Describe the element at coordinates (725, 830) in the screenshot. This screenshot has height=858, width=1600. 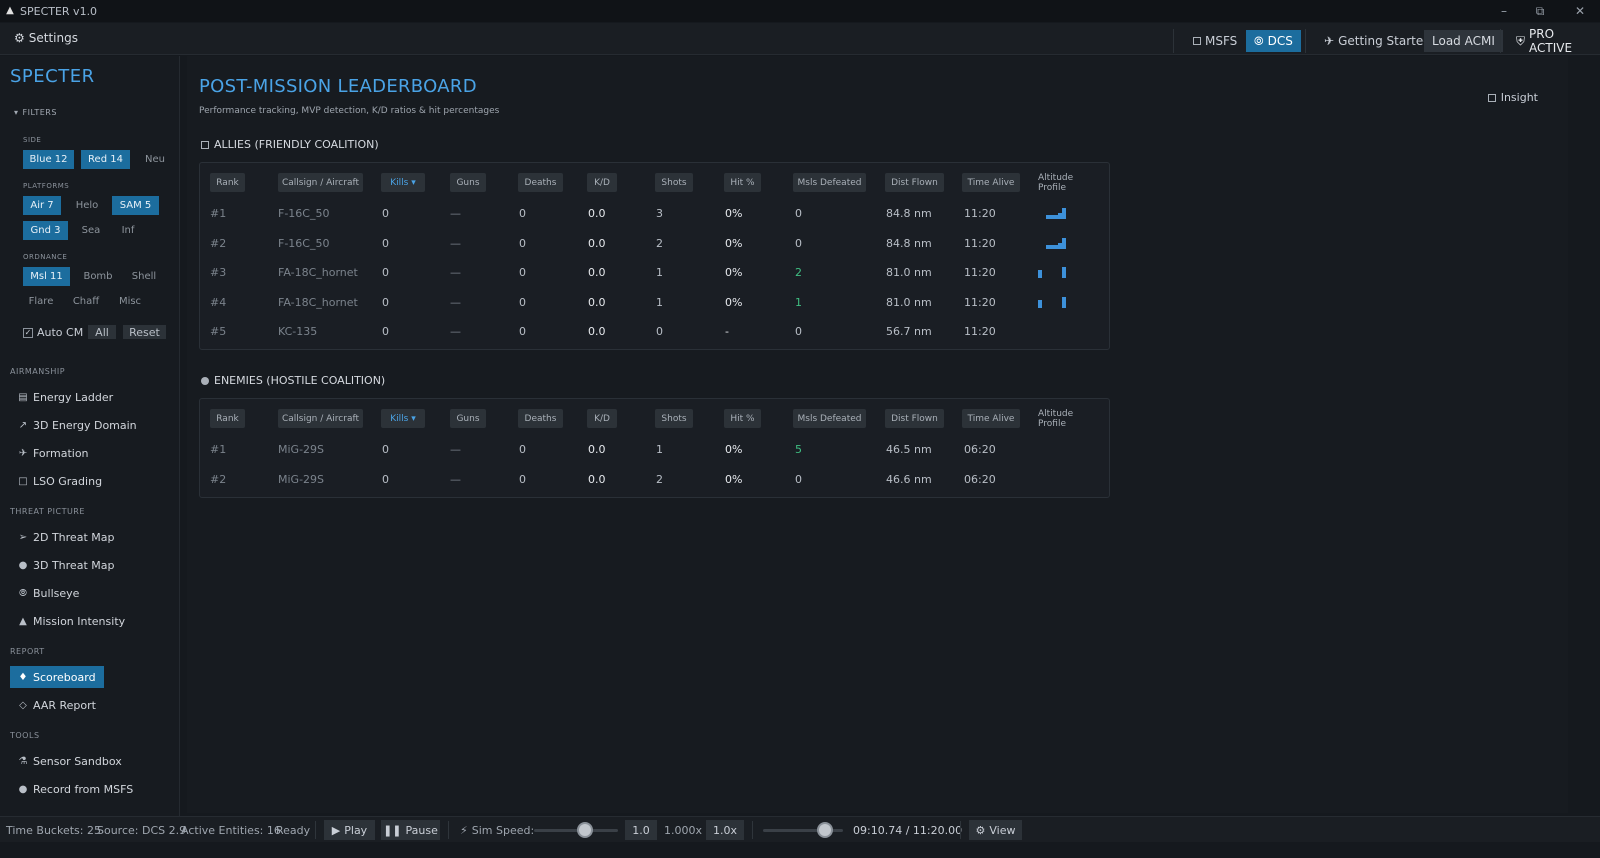
I see `speed-reset-button: 1.0x` at that location.